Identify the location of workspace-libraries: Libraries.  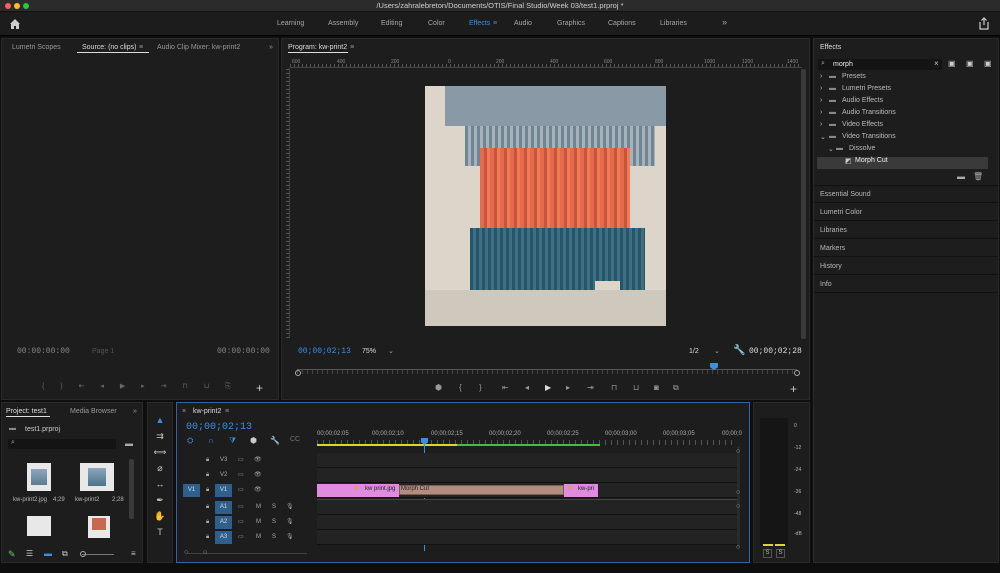
(673, 23).